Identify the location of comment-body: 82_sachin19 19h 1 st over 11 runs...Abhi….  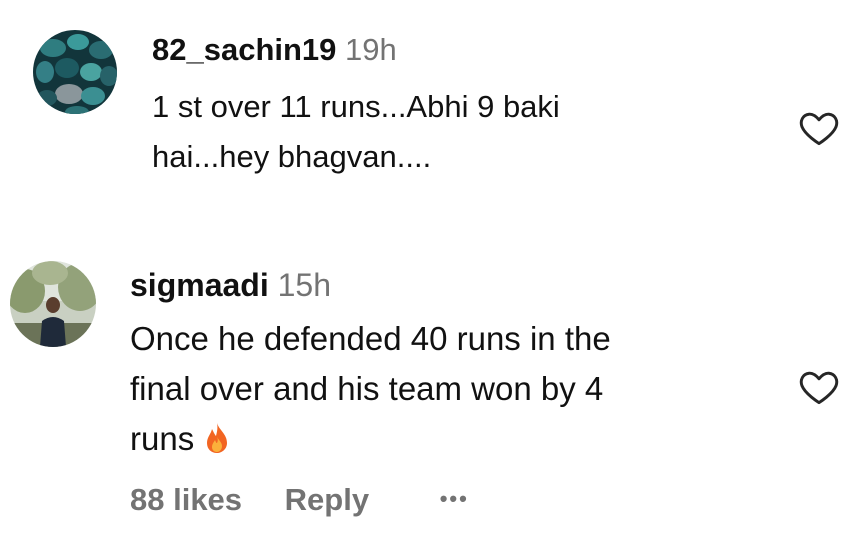
(356, 106).